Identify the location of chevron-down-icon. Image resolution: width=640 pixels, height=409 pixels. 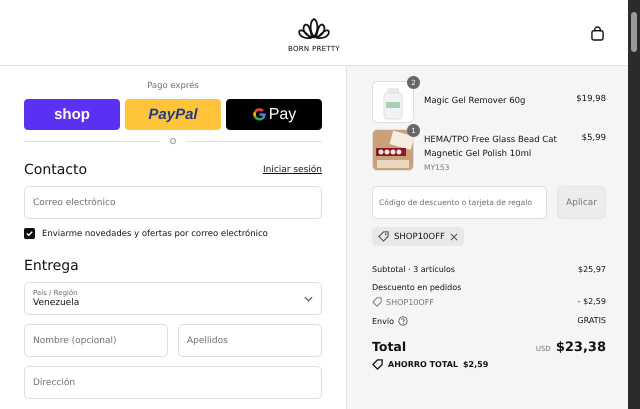
(308, 299).